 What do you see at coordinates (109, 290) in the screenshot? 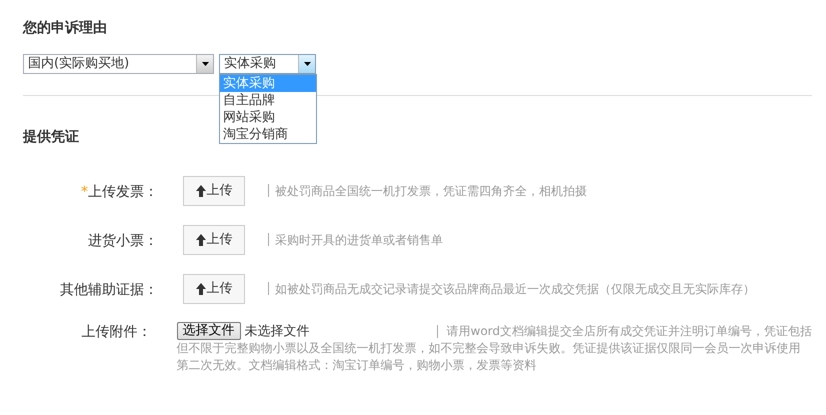
I see `field-label: 其他辅助证据：` at bounding box center [109, 290].